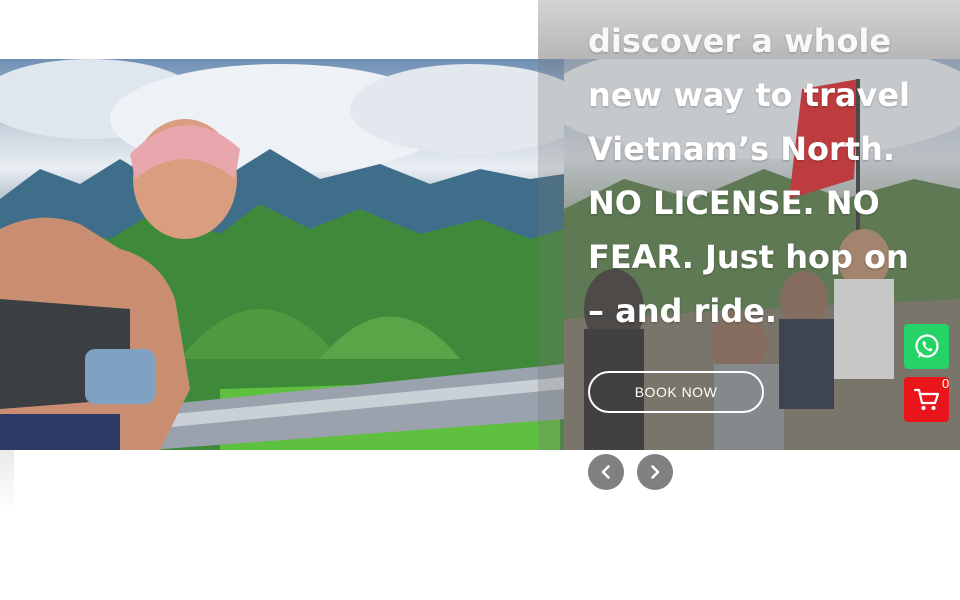  Describe the element at coordinates (734, 203) in the screenshot. I see `headline-line-4: NO LICENSE. NO` at that location.